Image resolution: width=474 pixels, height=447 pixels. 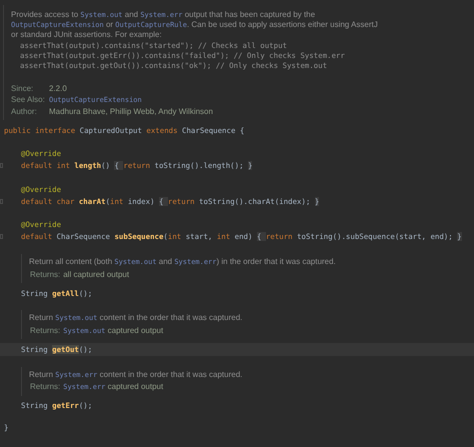 I want to click on tag-label: See Also:, so click(x=28, y=100).